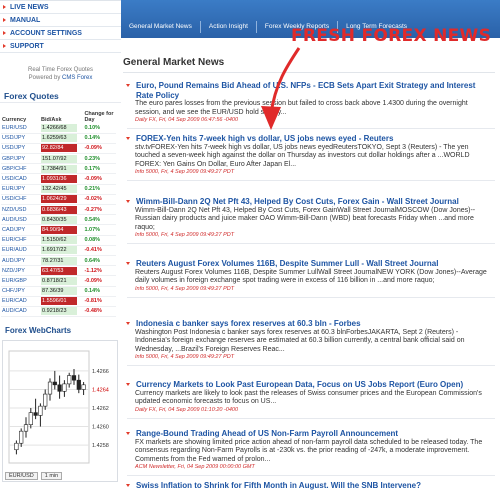  I want to click on section-title: General Market News, so click(174, 62).